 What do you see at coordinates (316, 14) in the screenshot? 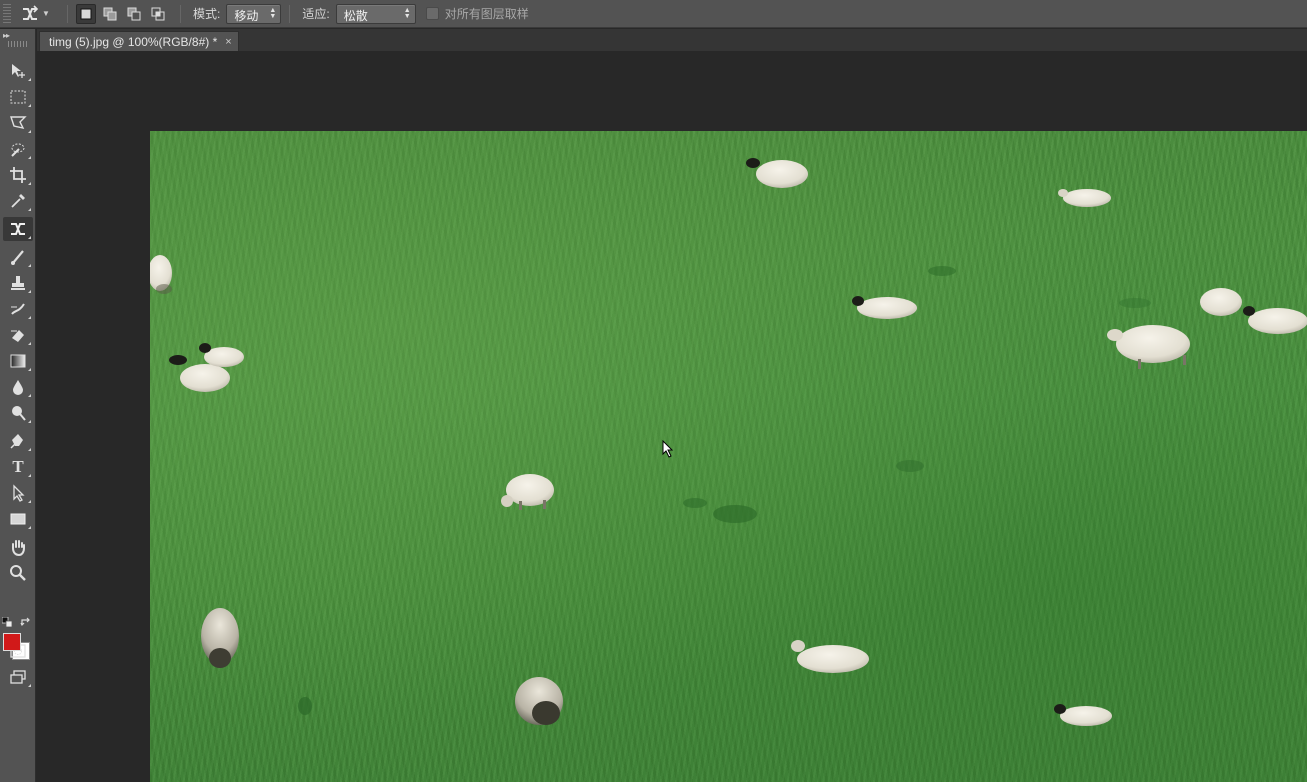
I see `adapt-label: 适应:` at bounding box center [316, 14].